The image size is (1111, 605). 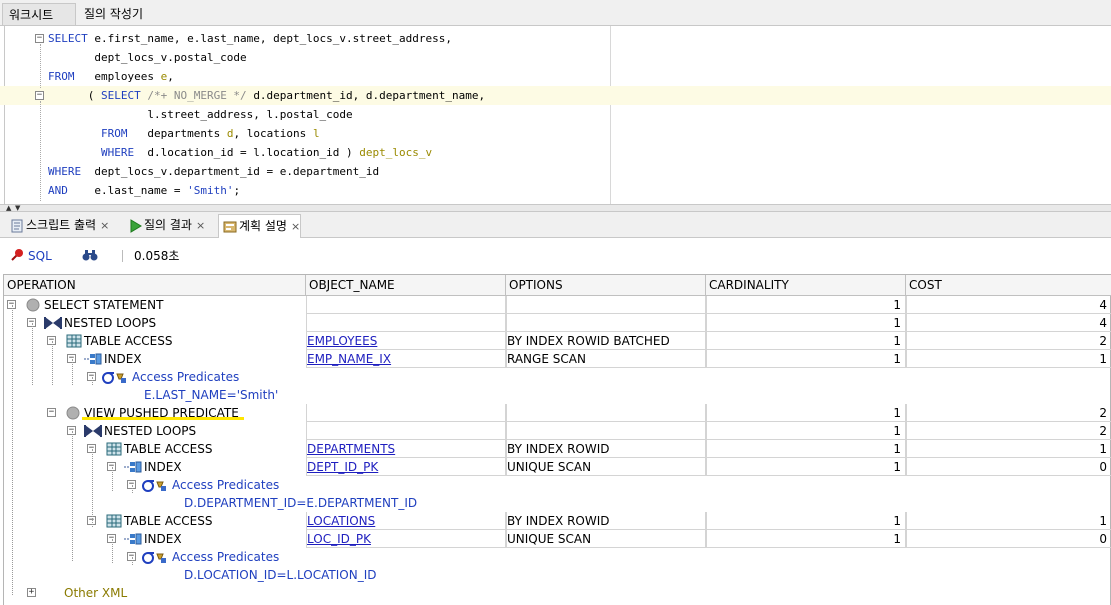 I want to click on object-name-cell: DEPT_ID_PK, so click(x=406, y=467).